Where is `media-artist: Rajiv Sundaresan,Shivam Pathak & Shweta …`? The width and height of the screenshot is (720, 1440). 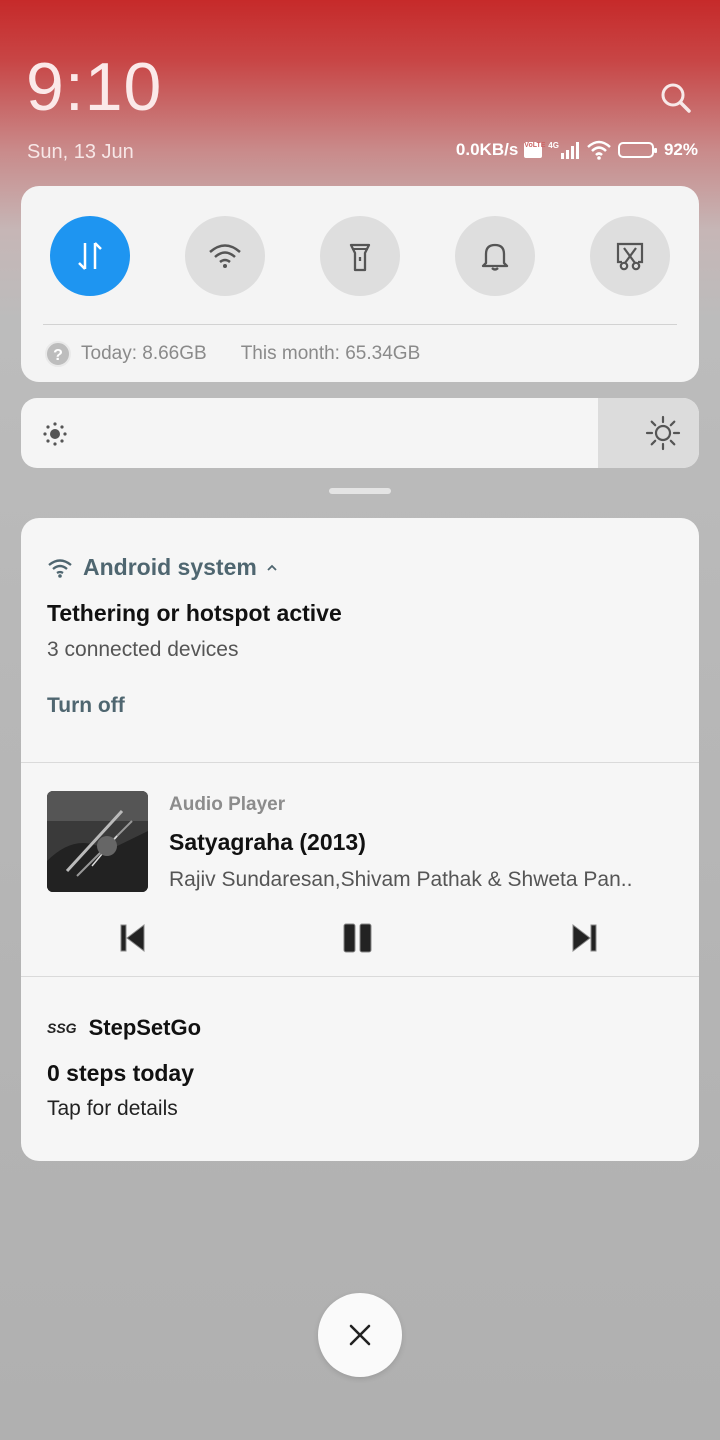
media-artist: Rajiv Sundaresan,Shivam Pathak & Shweta … is located at coordinates (401, 879).